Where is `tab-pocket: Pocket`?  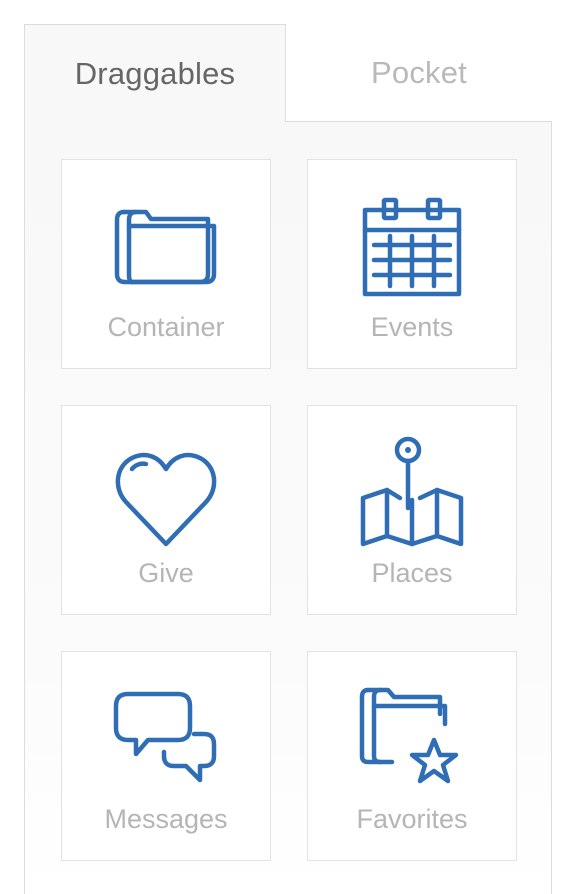 tab-pocket: Pocket is located at coordinates (419, 72).